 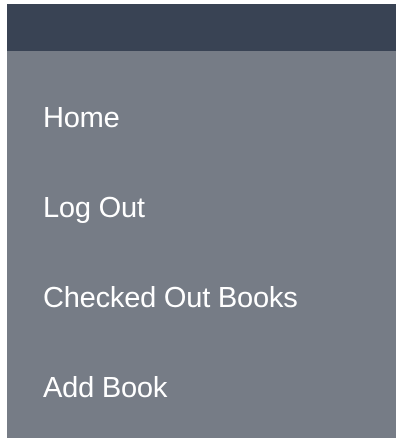 What do you see at coordinates (201, 27) in the screenshot?
I see `top-bar` at bounding box center [201, 27].